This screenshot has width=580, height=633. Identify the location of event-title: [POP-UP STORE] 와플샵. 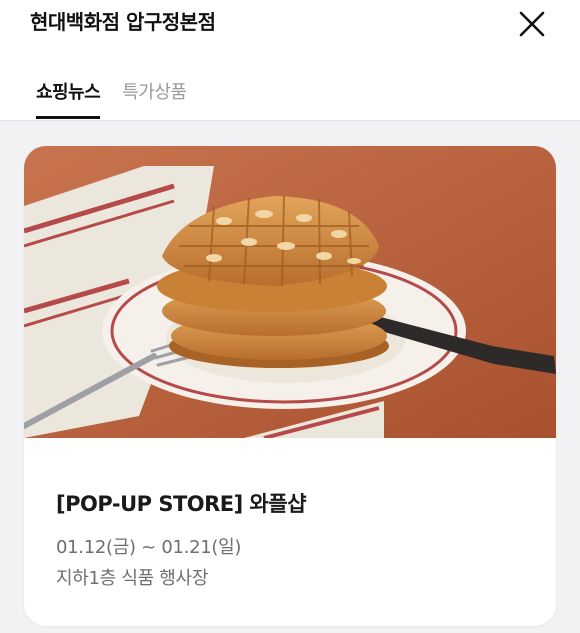
(181, 504).